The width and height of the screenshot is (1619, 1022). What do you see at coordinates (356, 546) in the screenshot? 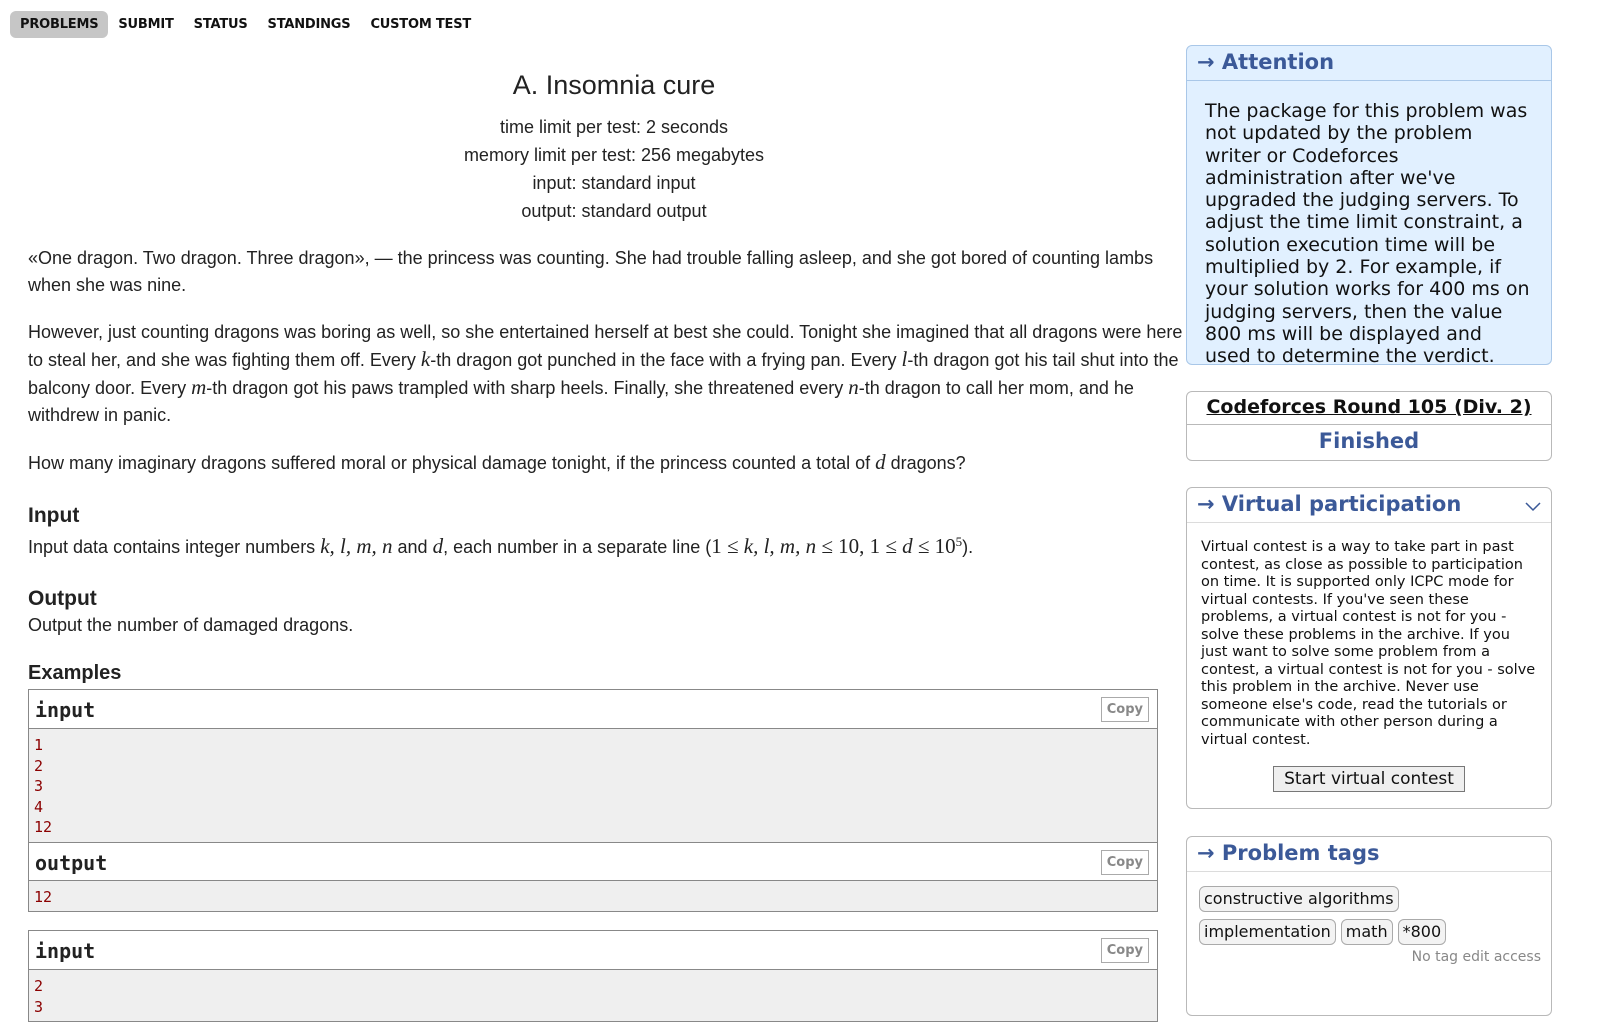
I see `input-vars: k, l, m, n` at bounding box center [356, 546].